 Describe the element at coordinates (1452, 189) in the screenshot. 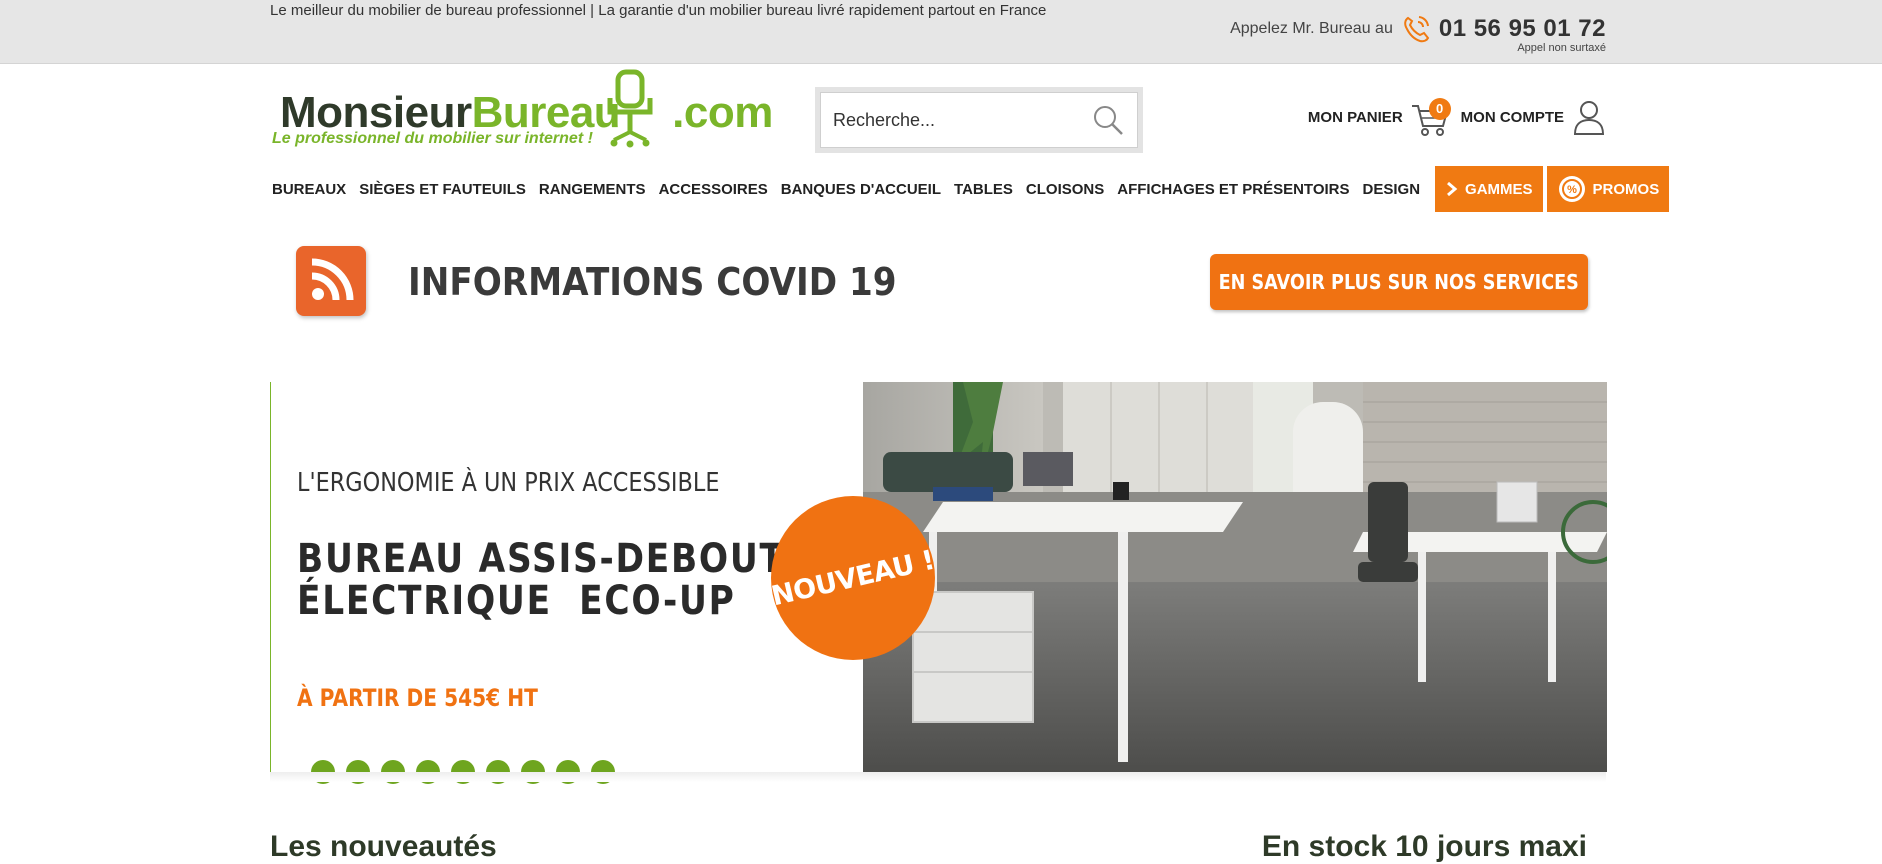

I see `chevron-right-icon` at that location.